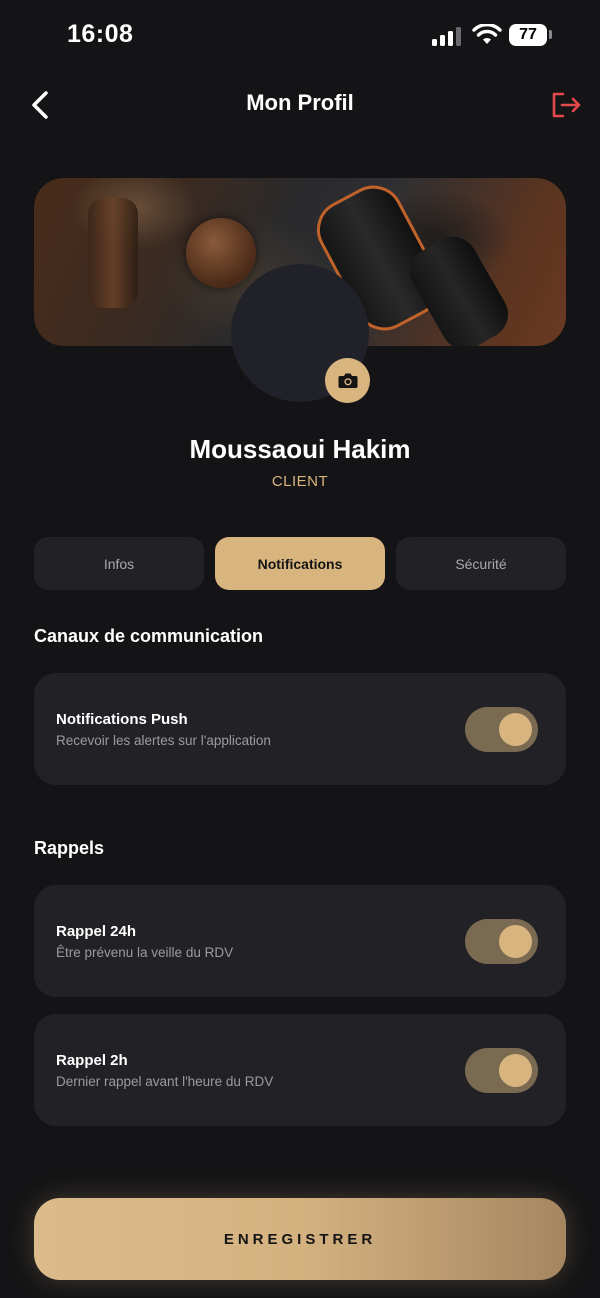 The height and width of the screenshot is (1298, 600). I want to click on section-title-channels: Canaux de communication, so click(149, 636).